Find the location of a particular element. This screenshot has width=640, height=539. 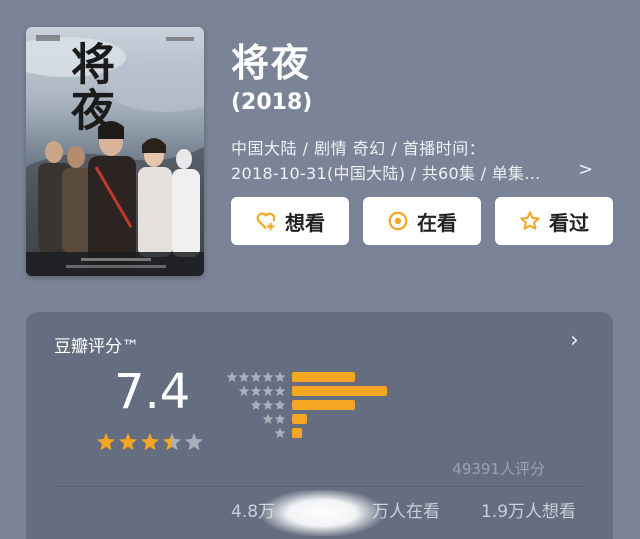

page-title: 将夜 is located at coordinates (271, 63).